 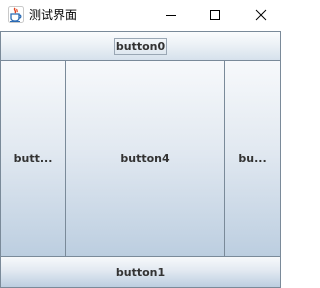 What do you see at coordinates (53, 15) in the screenshot?
I see `window-title: 测试界面` at bounding box center [53, 15].